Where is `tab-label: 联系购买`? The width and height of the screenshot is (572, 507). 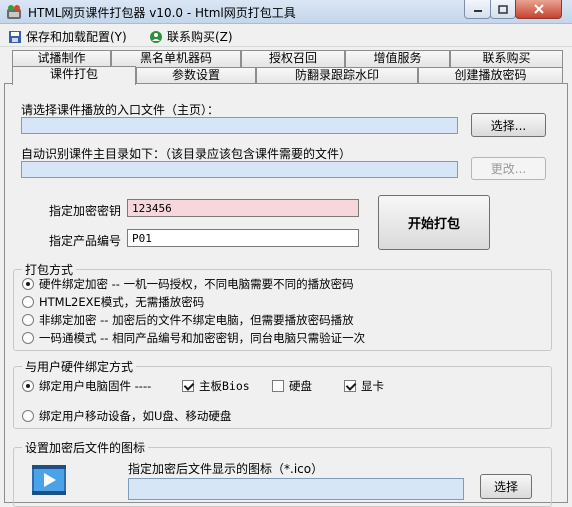
tab-label: 联系购买 is located at coordinates (506, 58).